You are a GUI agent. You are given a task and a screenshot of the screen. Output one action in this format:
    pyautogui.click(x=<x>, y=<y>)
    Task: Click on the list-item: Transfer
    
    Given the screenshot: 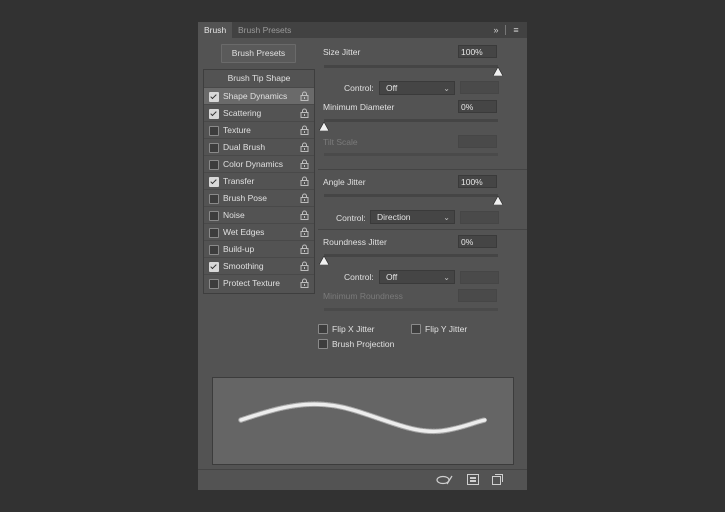 What is the action you would take?
    pyautogui.click(x=259, y=181)
    